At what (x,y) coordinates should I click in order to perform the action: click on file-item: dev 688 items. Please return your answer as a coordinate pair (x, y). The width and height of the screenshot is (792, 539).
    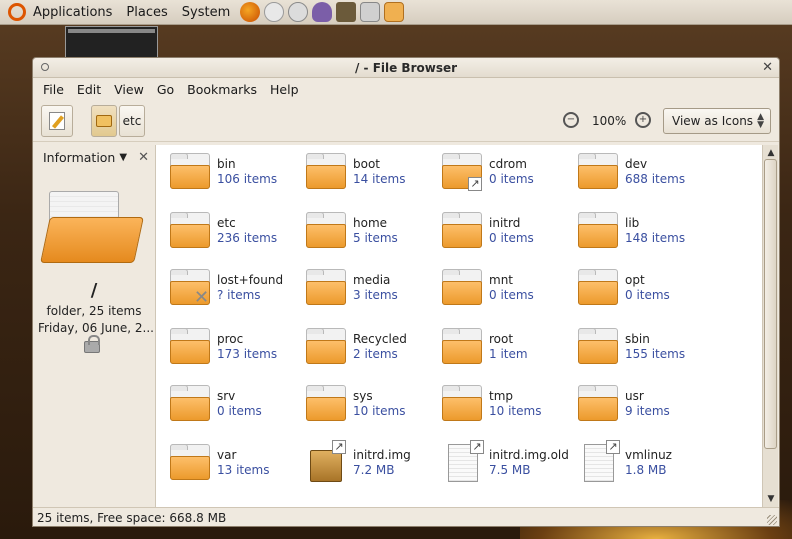
    Looking at the image, I should click on (632, 172).